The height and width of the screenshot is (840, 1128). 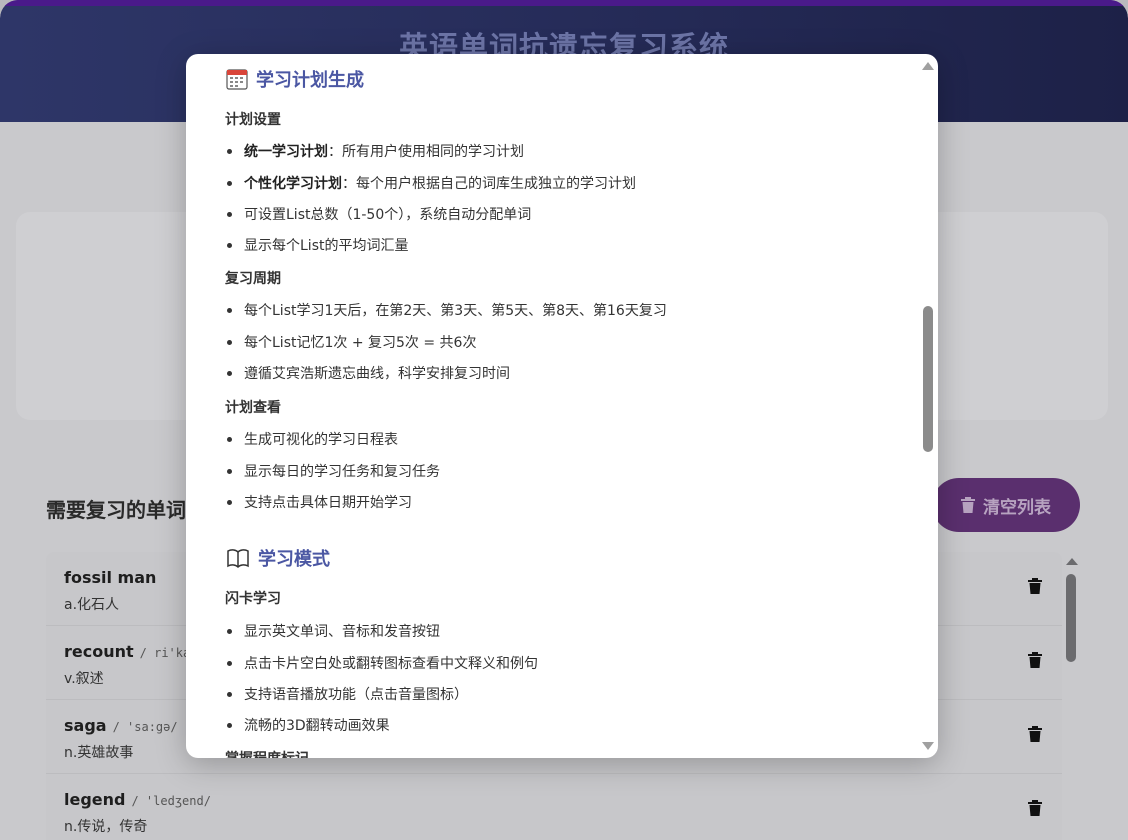 I want to click on header-accent-strip, so click(x=564, y=3).